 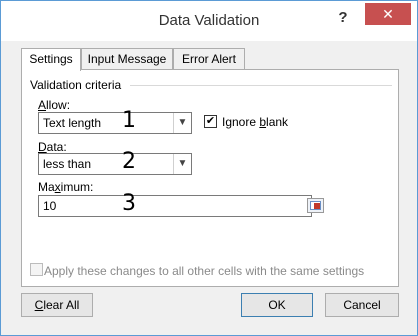 What do you see at coordinates (277, 122) in the screenshot?
I see `ignore-blank-label-post: lank` at bounding box center [277, 122].